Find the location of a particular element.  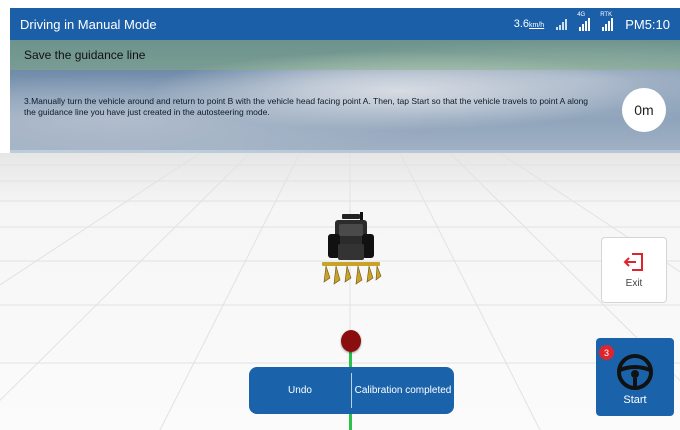

undo-label: Undo is located at coordinates (300, 390).